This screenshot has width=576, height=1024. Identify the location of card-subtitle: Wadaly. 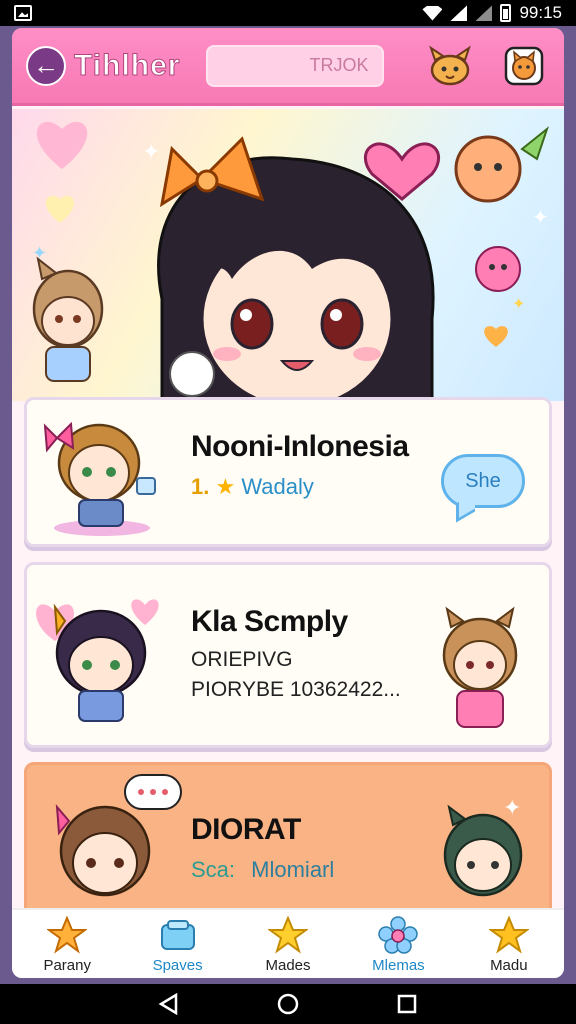
(277, 486).